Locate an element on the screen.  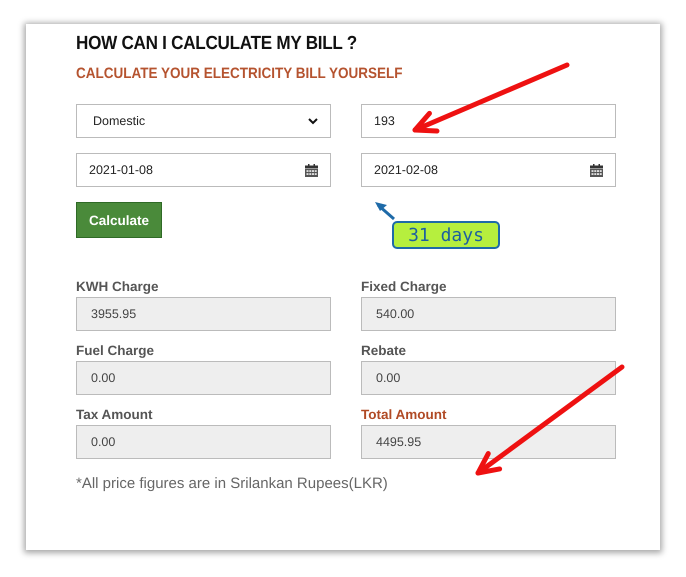
output-field: 3955.95 is located at coordinates (203, 314).